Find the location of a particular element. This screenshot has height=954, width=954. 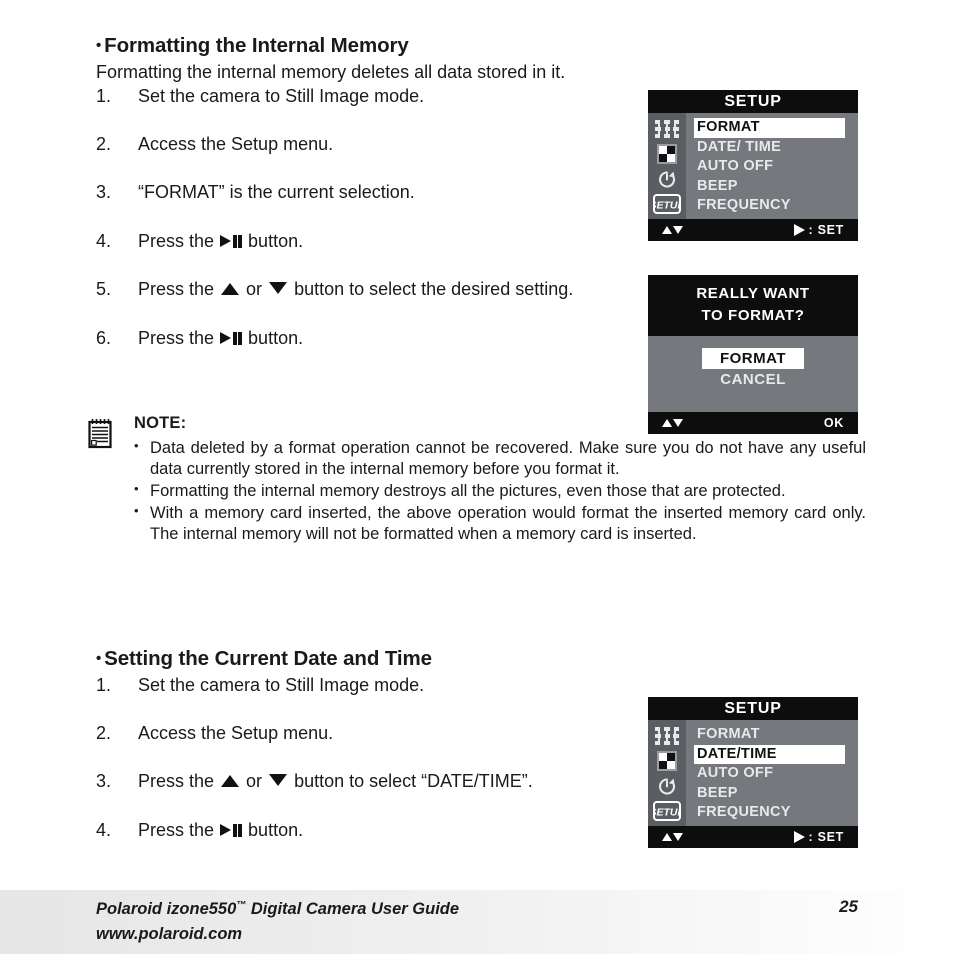

trademark-icon: ™ is located at coordinates (241, 905).